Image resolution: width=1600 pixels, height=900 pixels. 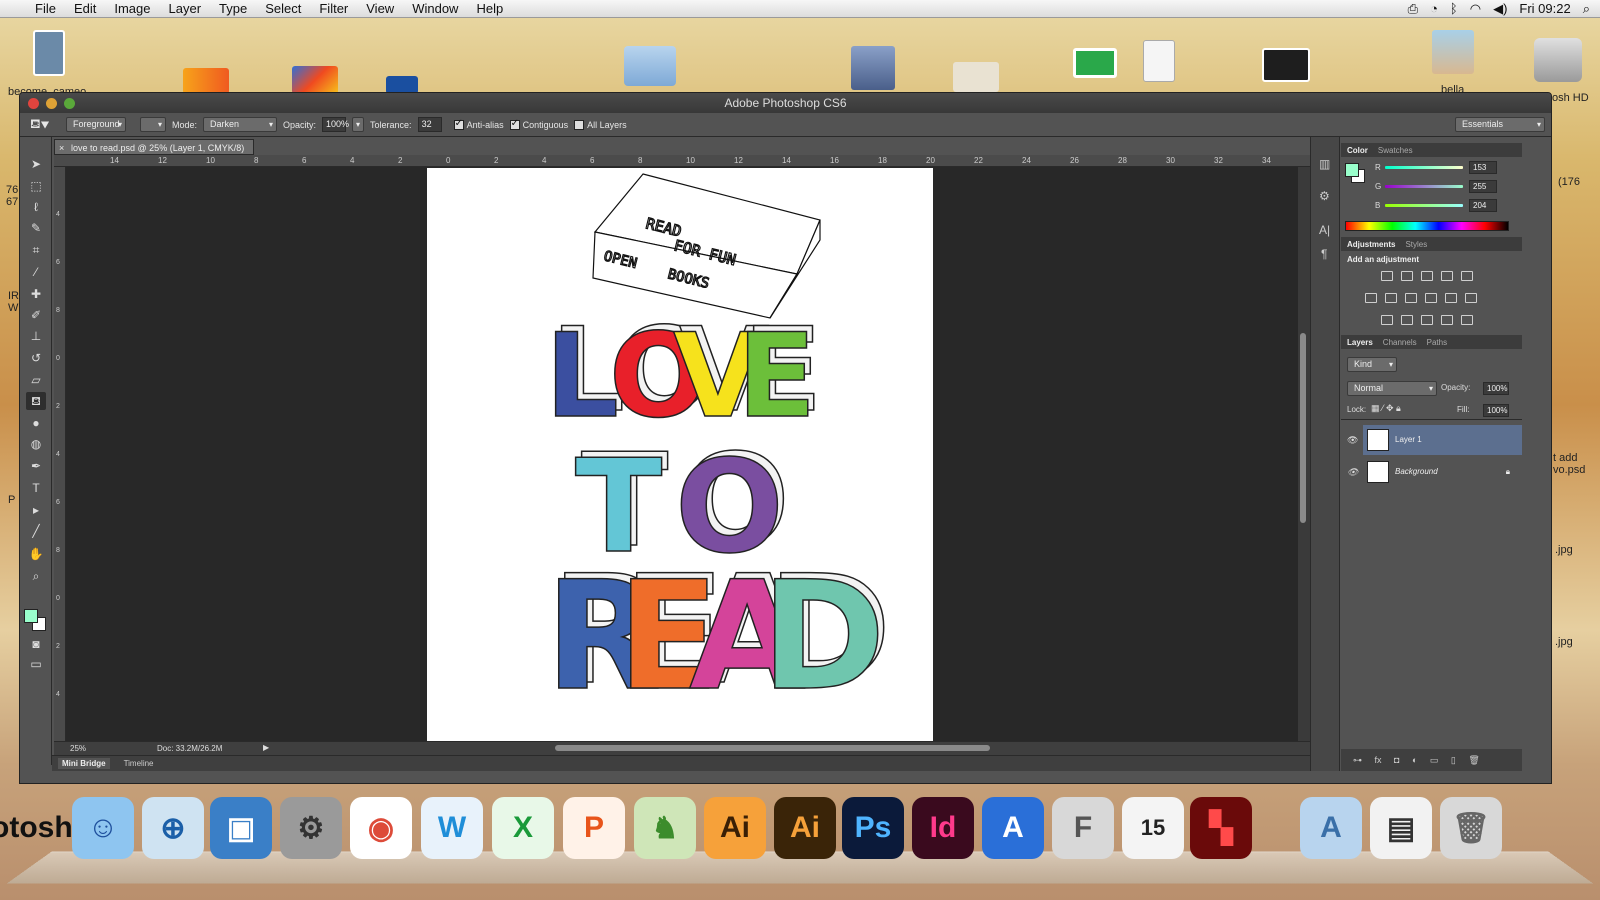 What do you see at coordinates (1324, 254) in the screenshot?
I see `paragraph-panel-icon: ¶` at bounding box center [1324, 254].